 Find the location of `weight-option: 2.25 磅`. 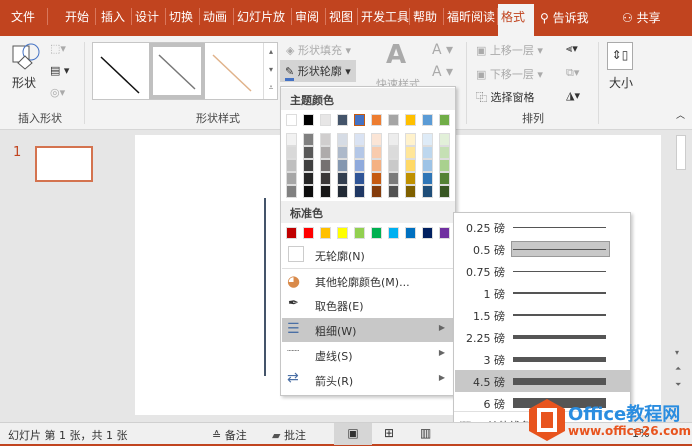

weight-option: 2.25 磅 is located at coordinates (543, 337).